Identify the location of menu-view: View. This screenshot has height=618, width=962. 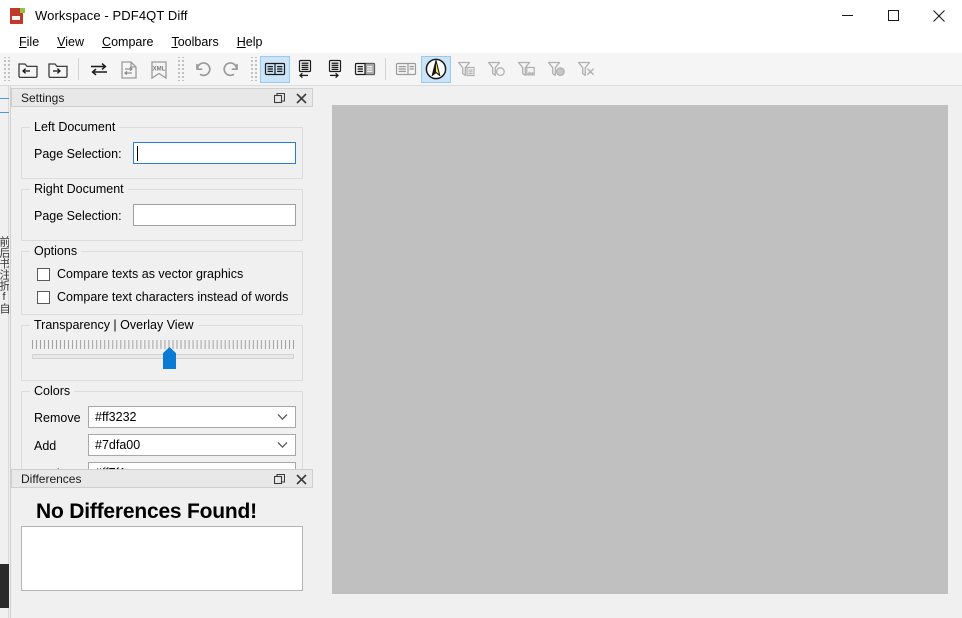
(70, 42).